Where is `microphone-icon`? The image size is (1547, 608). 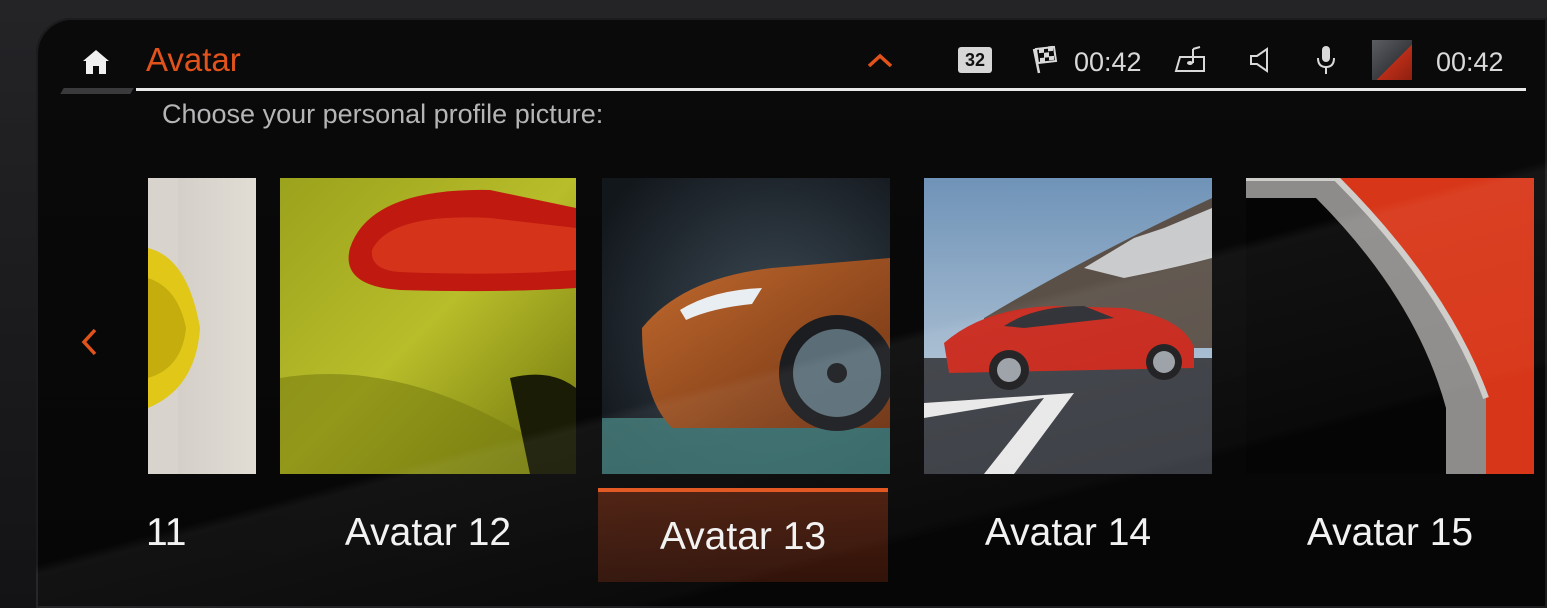
microphone-icon is located at coordinates (1326, 60).